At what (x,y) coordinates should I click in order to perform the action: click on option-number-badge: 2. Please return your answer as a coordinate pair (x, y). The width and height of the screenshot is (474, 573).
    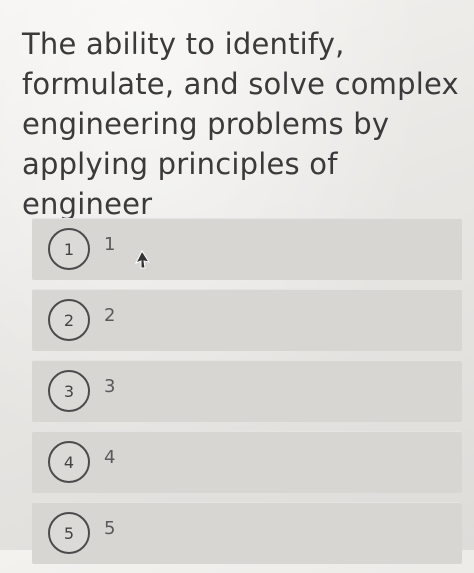
    Looking at the image, I should click on (69, 320).